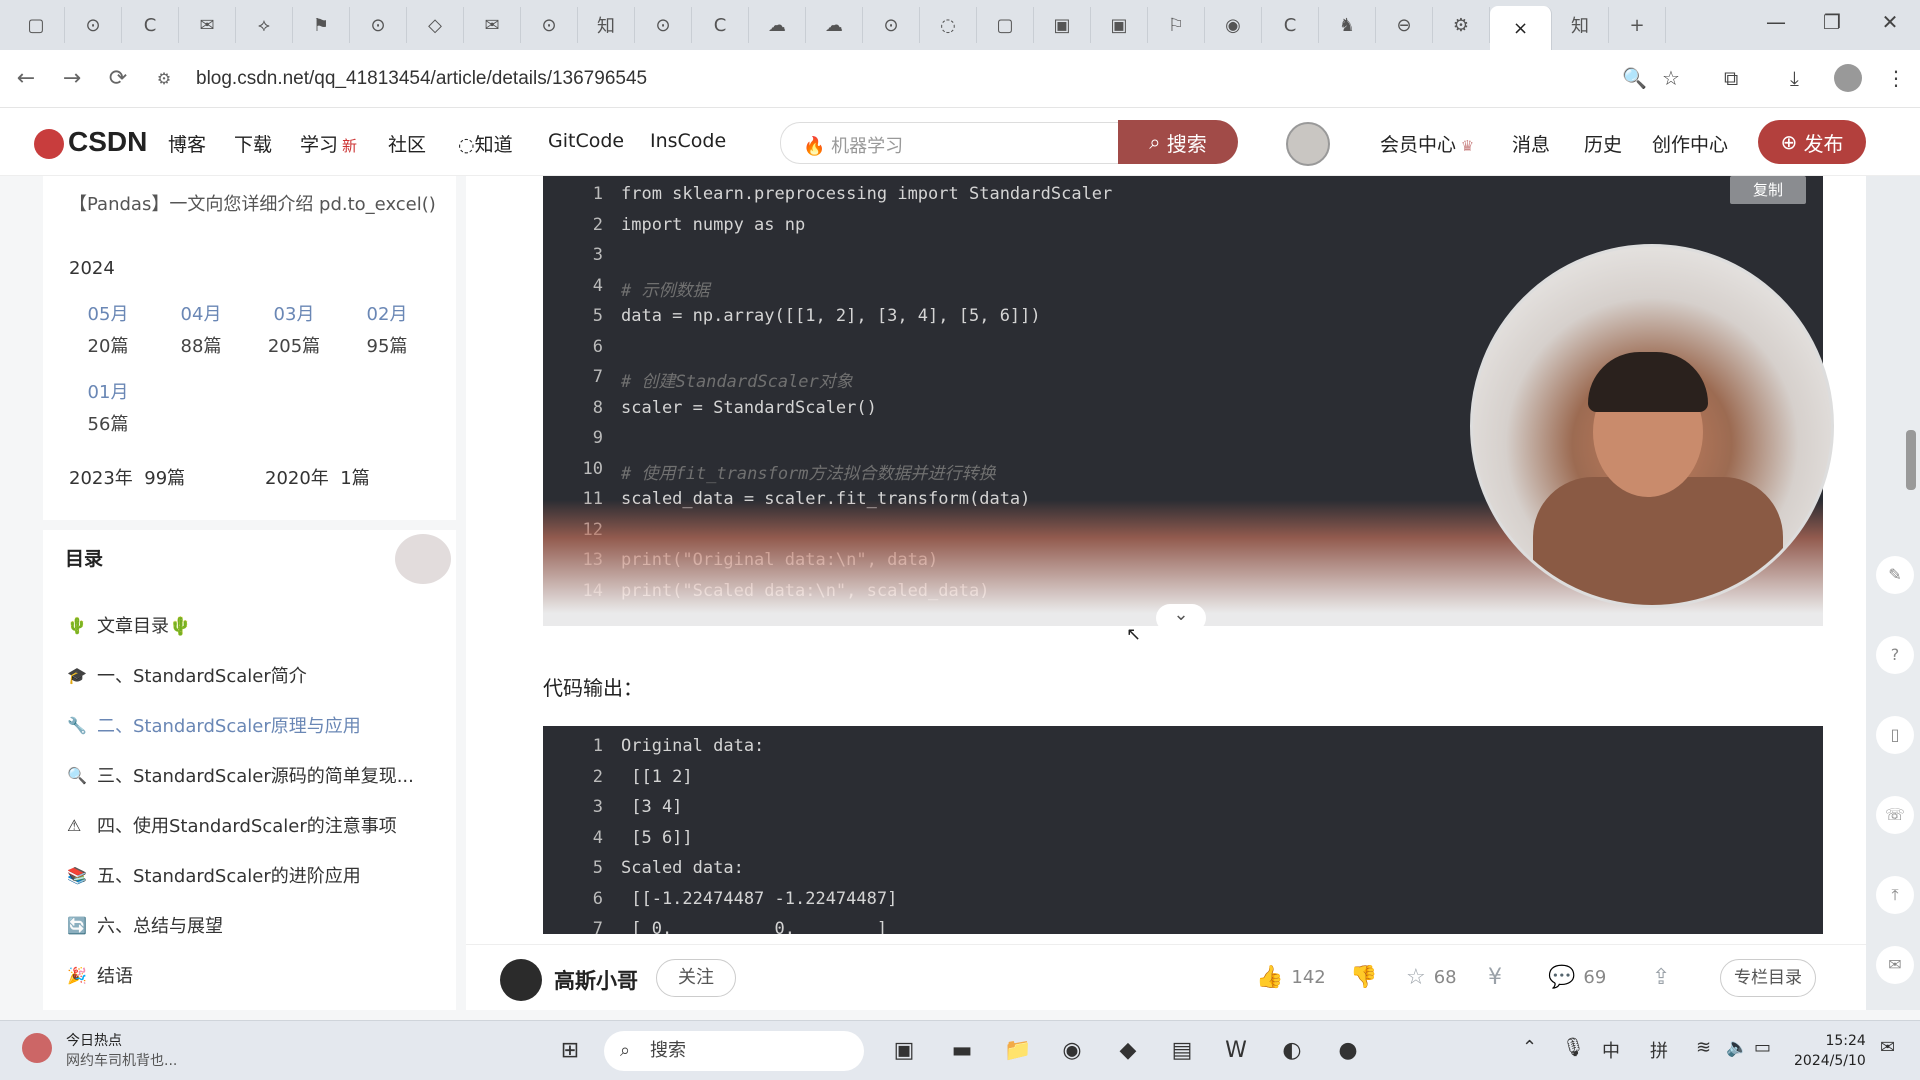 This screenshot has height=1080, width=1920. What do you see at coordinates (1603, 143) in the screenshot?
I see `nav-history: 历史` at bounding box center [1603, 143].